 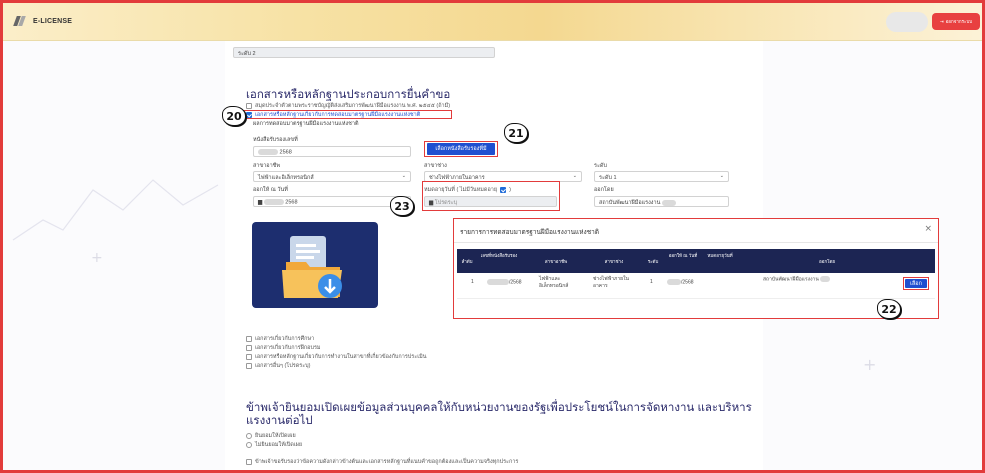 I want to click on select-certificate-button: เลือกหนังสือรับรองที่มี, so click(x=461, y=149).